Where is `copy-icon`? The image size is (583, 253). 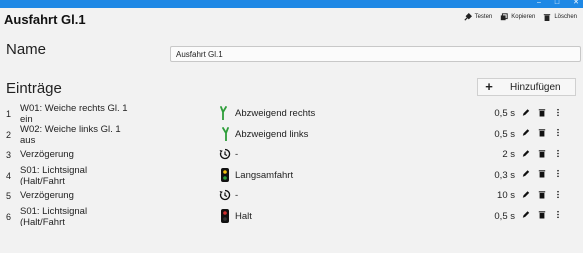
copy-icon is located at coordinates (504, 17).